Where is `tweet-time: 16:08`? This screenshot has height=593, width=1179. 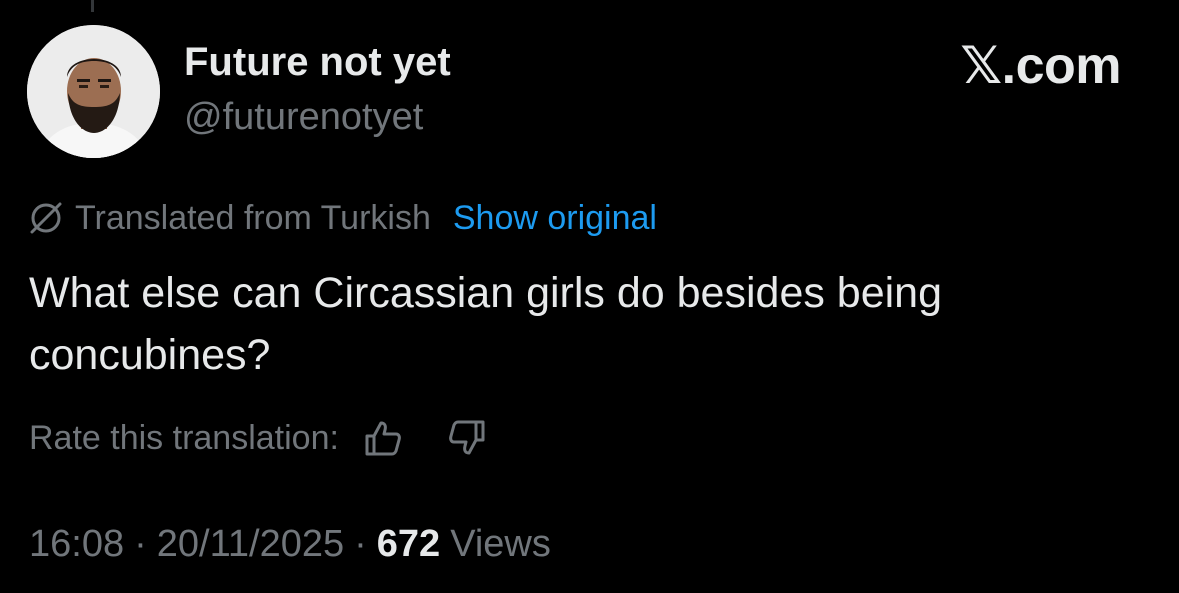 tweet-time: 16:08 is located at coordinates (76, 544).